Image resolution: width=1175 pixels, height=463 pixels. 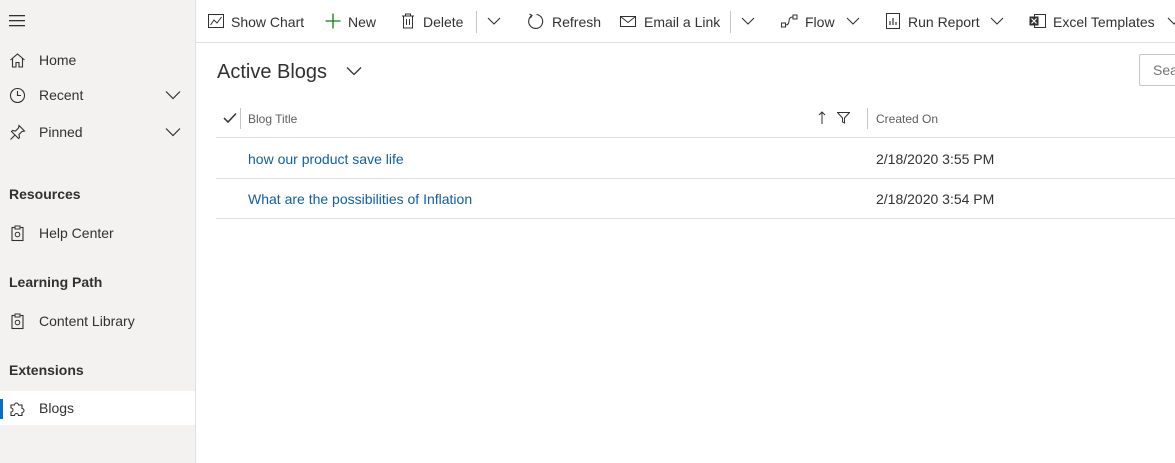 I want to click on filter-icon, so click(x=843, y=118).